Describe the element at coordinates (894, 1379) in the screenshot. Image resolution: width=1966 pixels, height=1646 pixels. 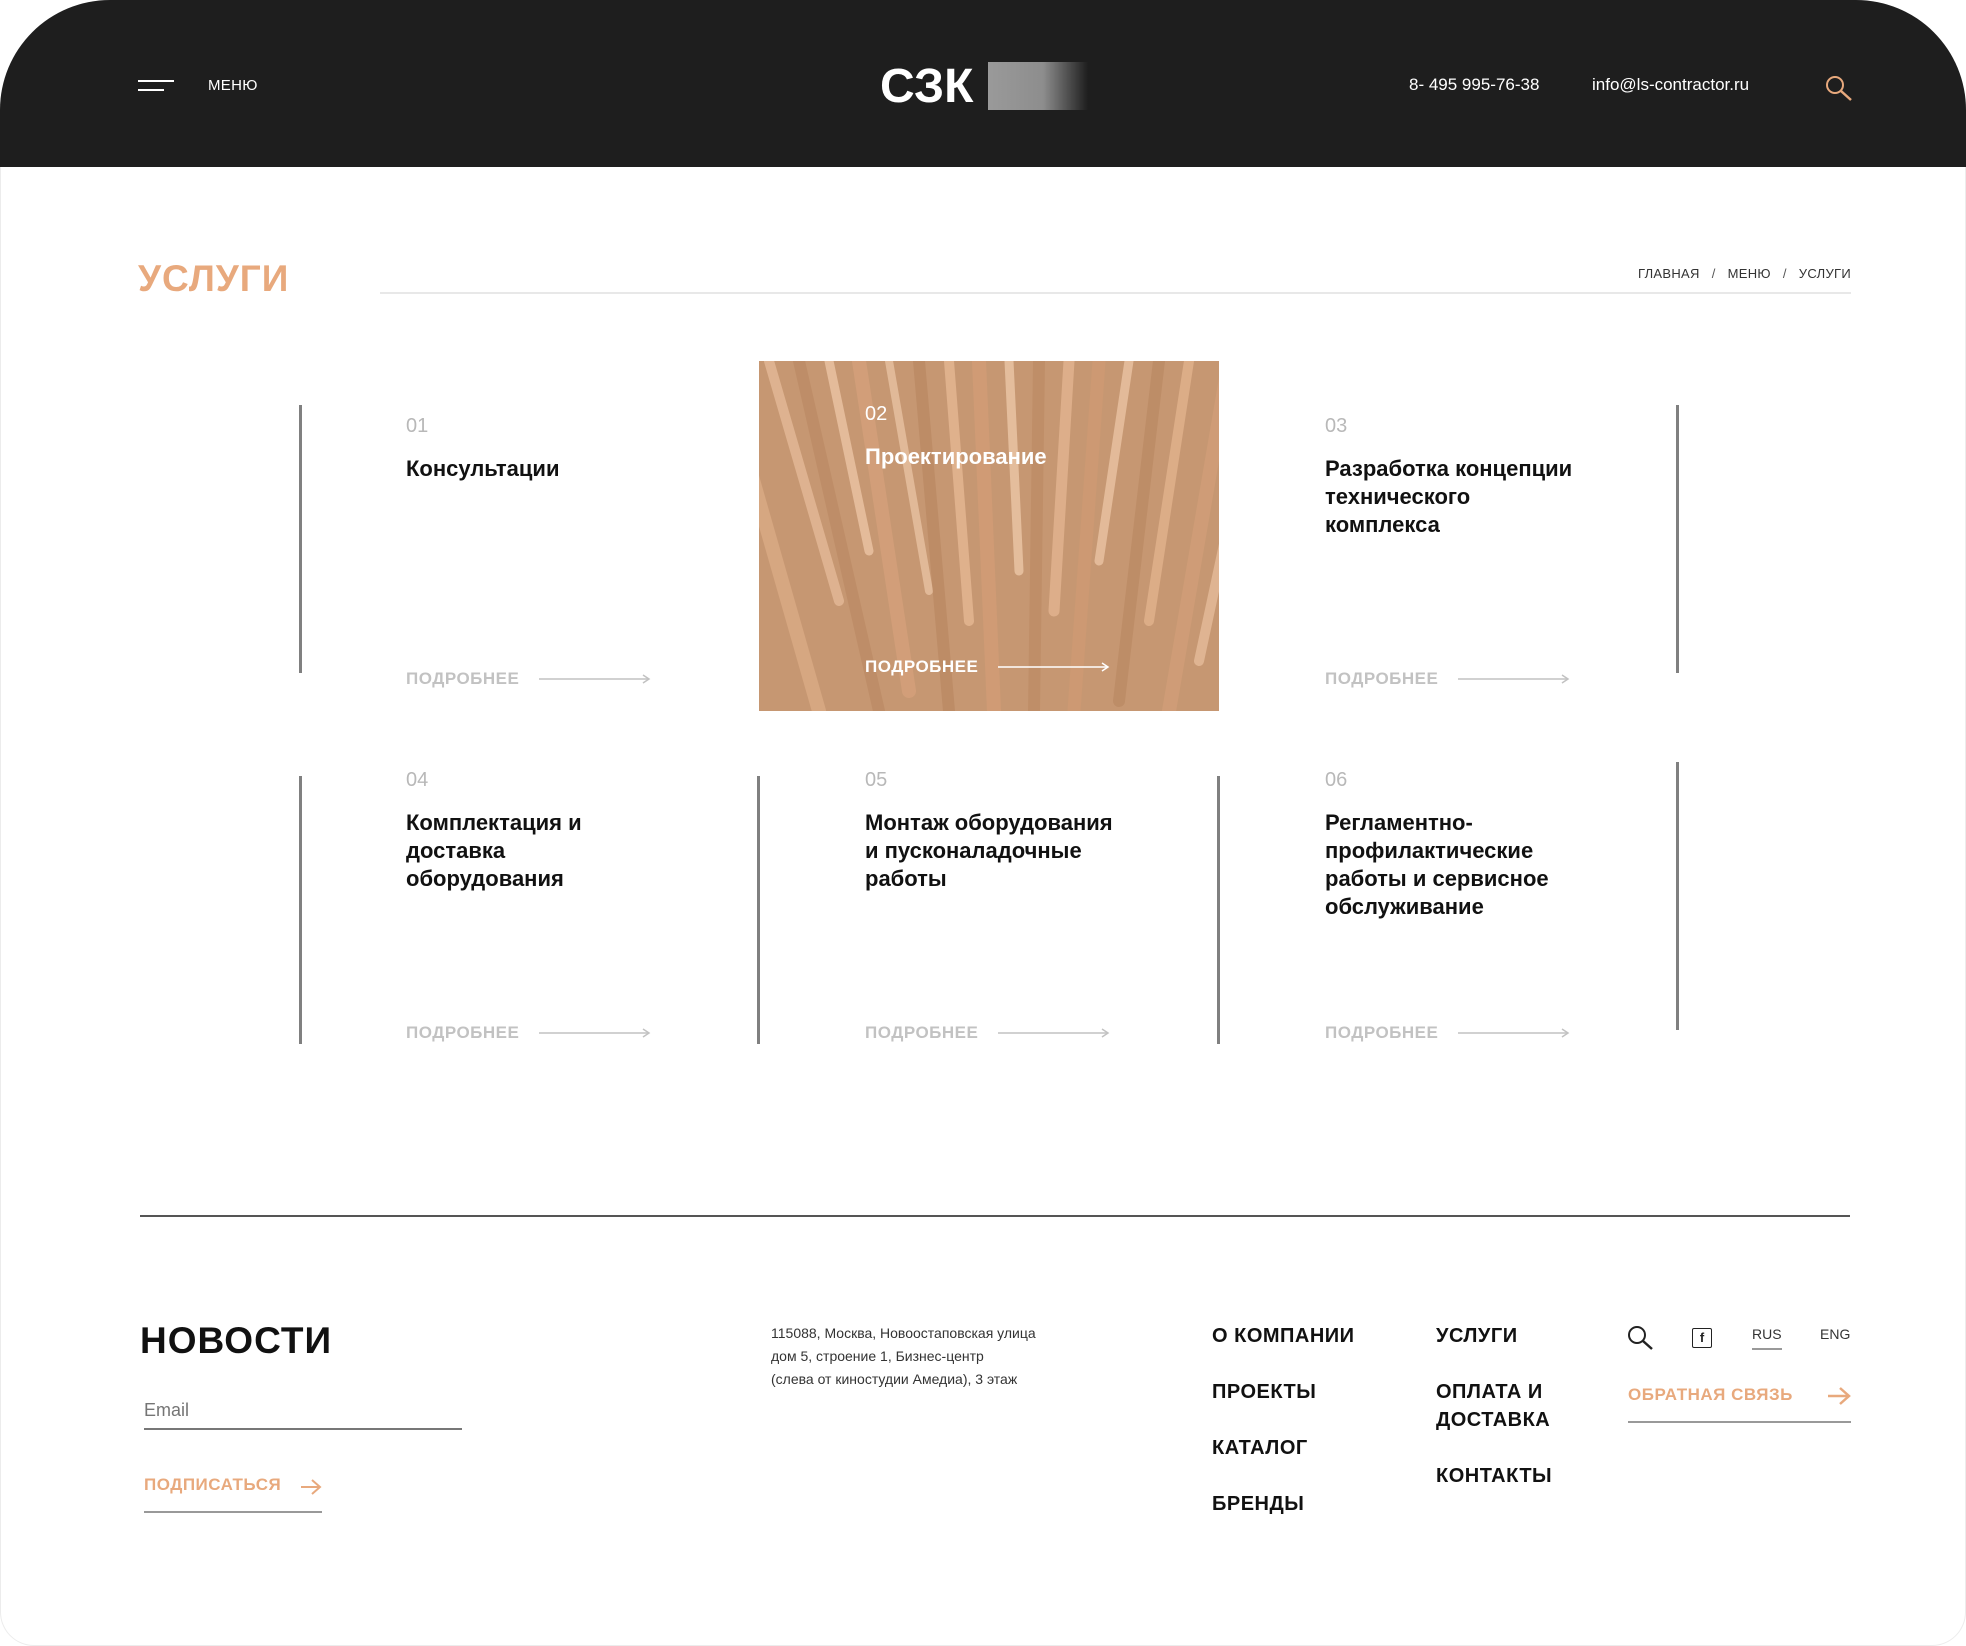
I see `address-line: (слева от киностудии Амедиа), 3 этаж` at that location.